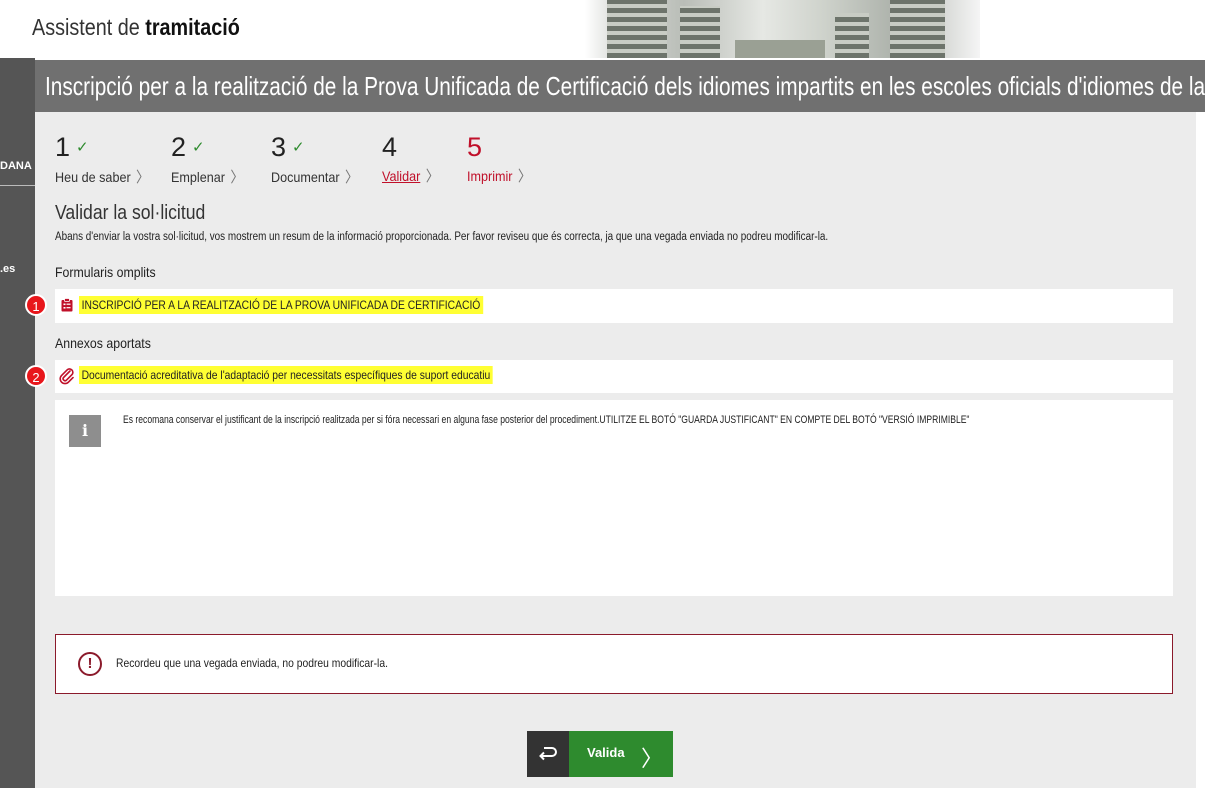  I want to click on back-button, so click(548, 754).